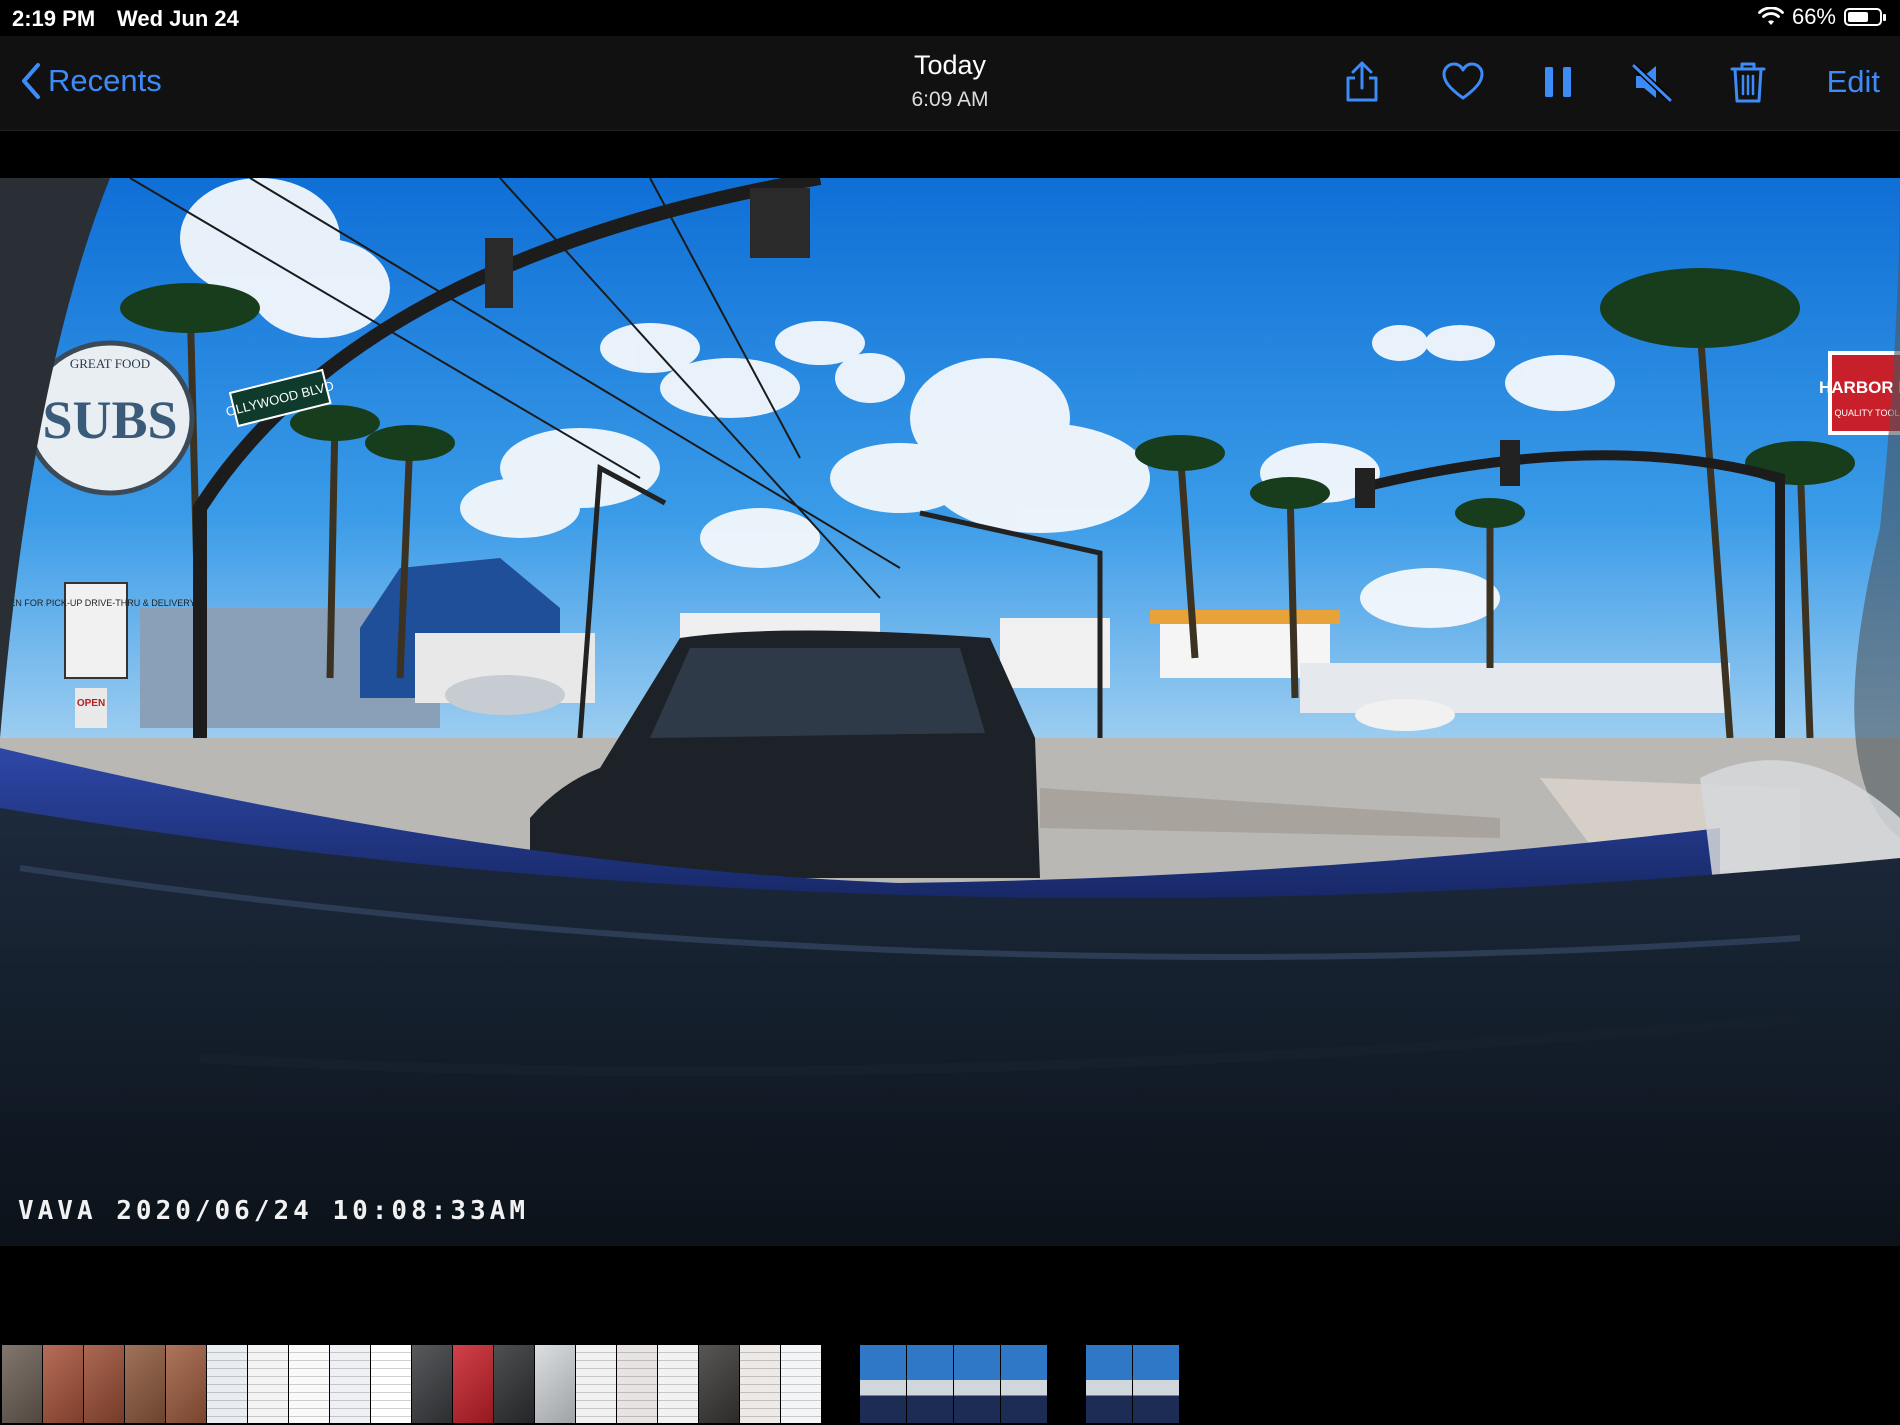  What do you see at coordinates (54, 18) in the screenshot?
I see `status-time: 2:19 PM` at bounding box center [54, 18].